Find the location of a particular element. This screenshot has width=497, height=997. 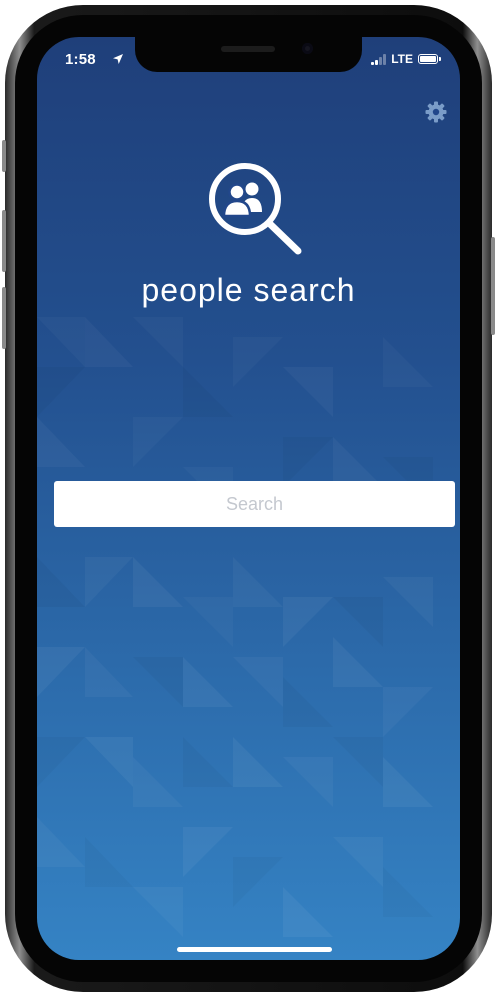

mute-switch is located at coordinates (4, 156).